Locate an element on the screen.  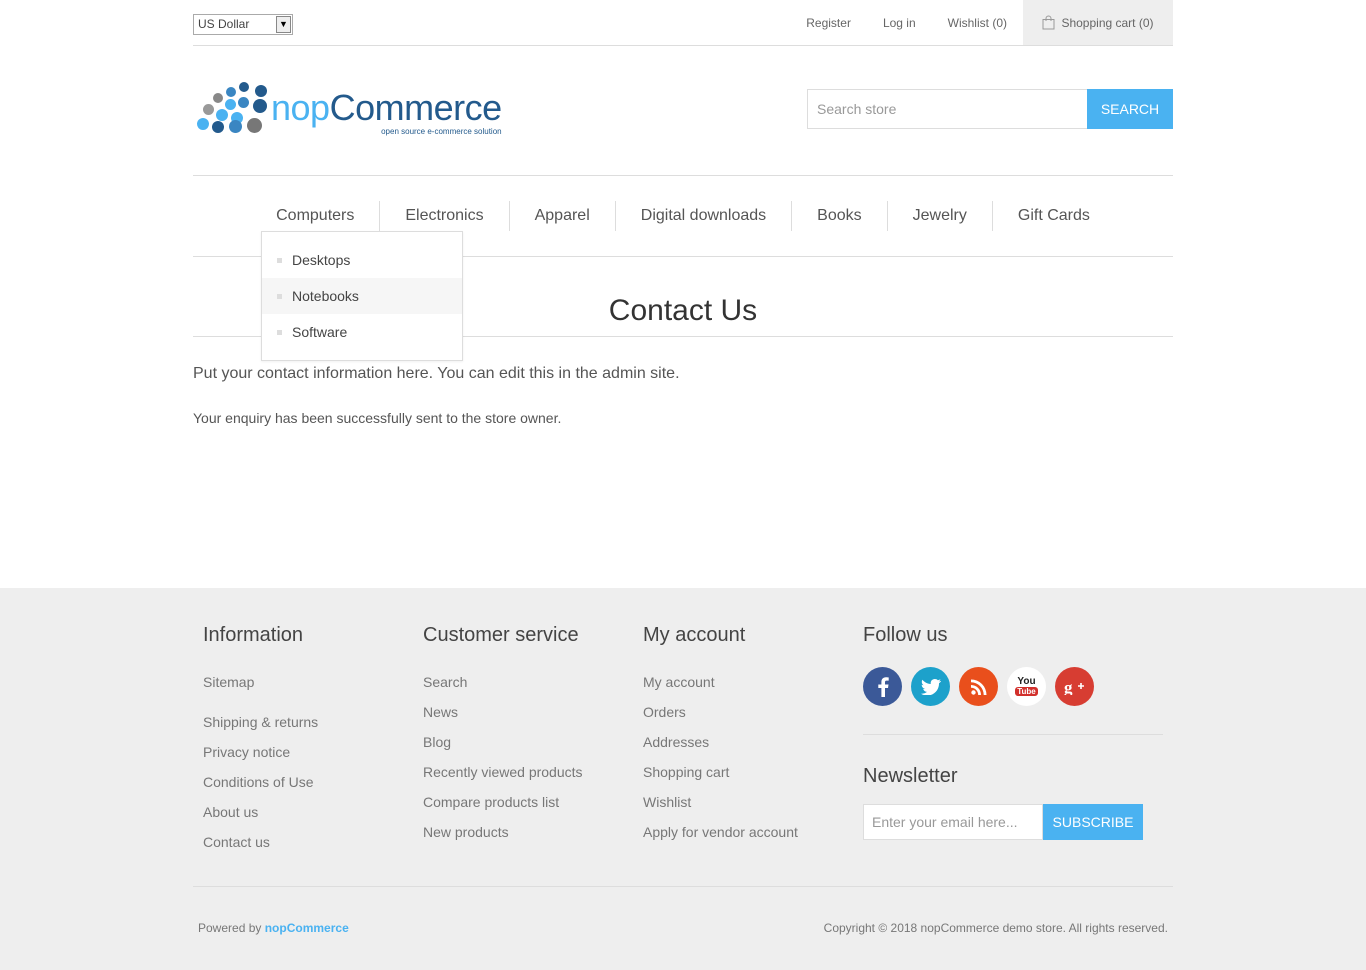
footer-heading: Customer service is located at coordinates (501, 635).